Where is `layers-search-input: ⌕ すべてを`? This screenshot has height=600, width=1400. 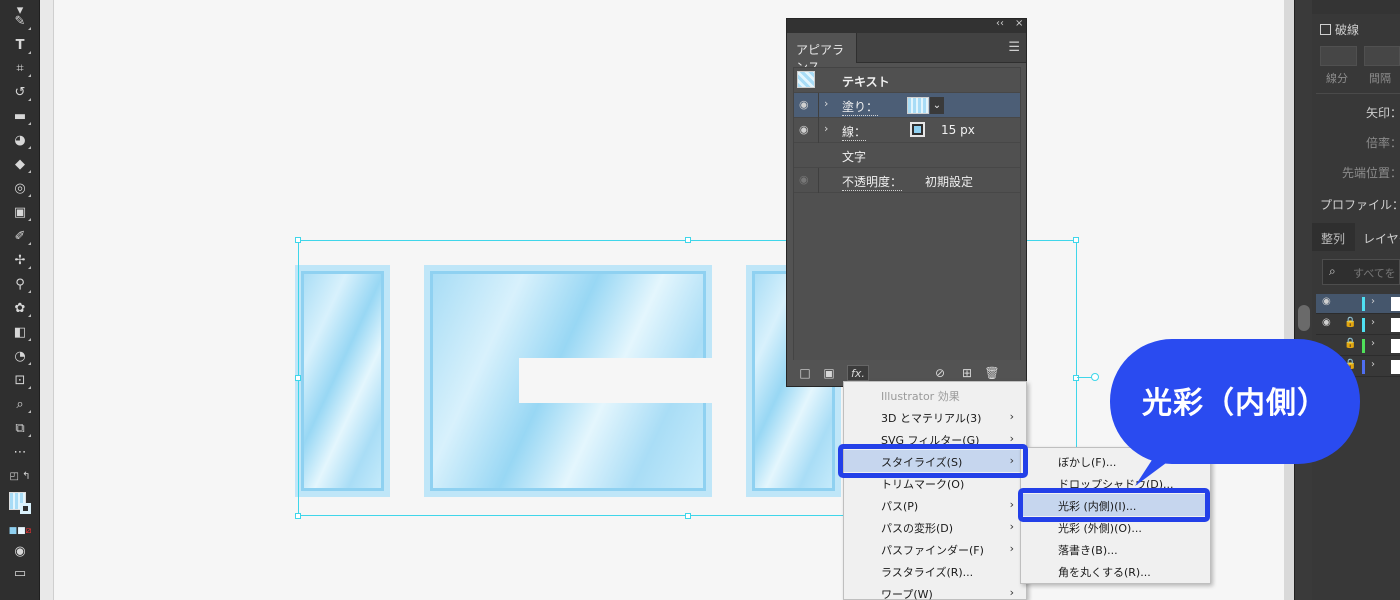 layers-search-input: ⌕ すべてを is located at coordinates (1361, 272).